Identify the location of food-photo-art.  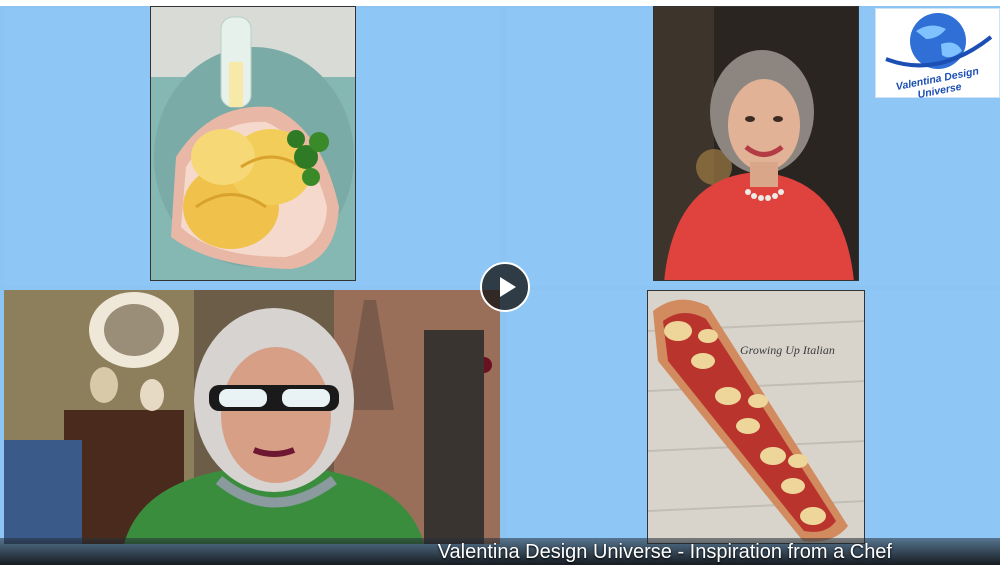
(253, 143).